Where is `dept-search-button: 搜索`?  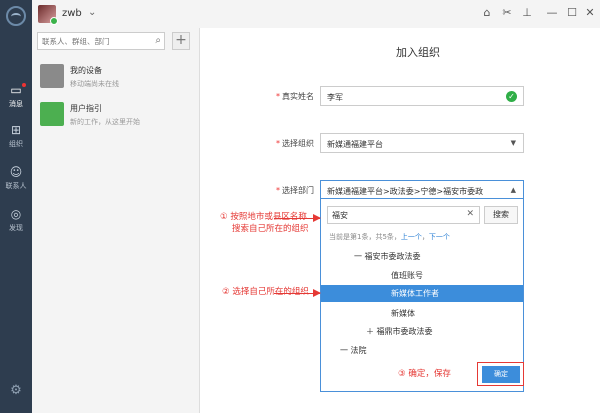 dept-search-button: 搜索 is located at coordinates (501, 215).